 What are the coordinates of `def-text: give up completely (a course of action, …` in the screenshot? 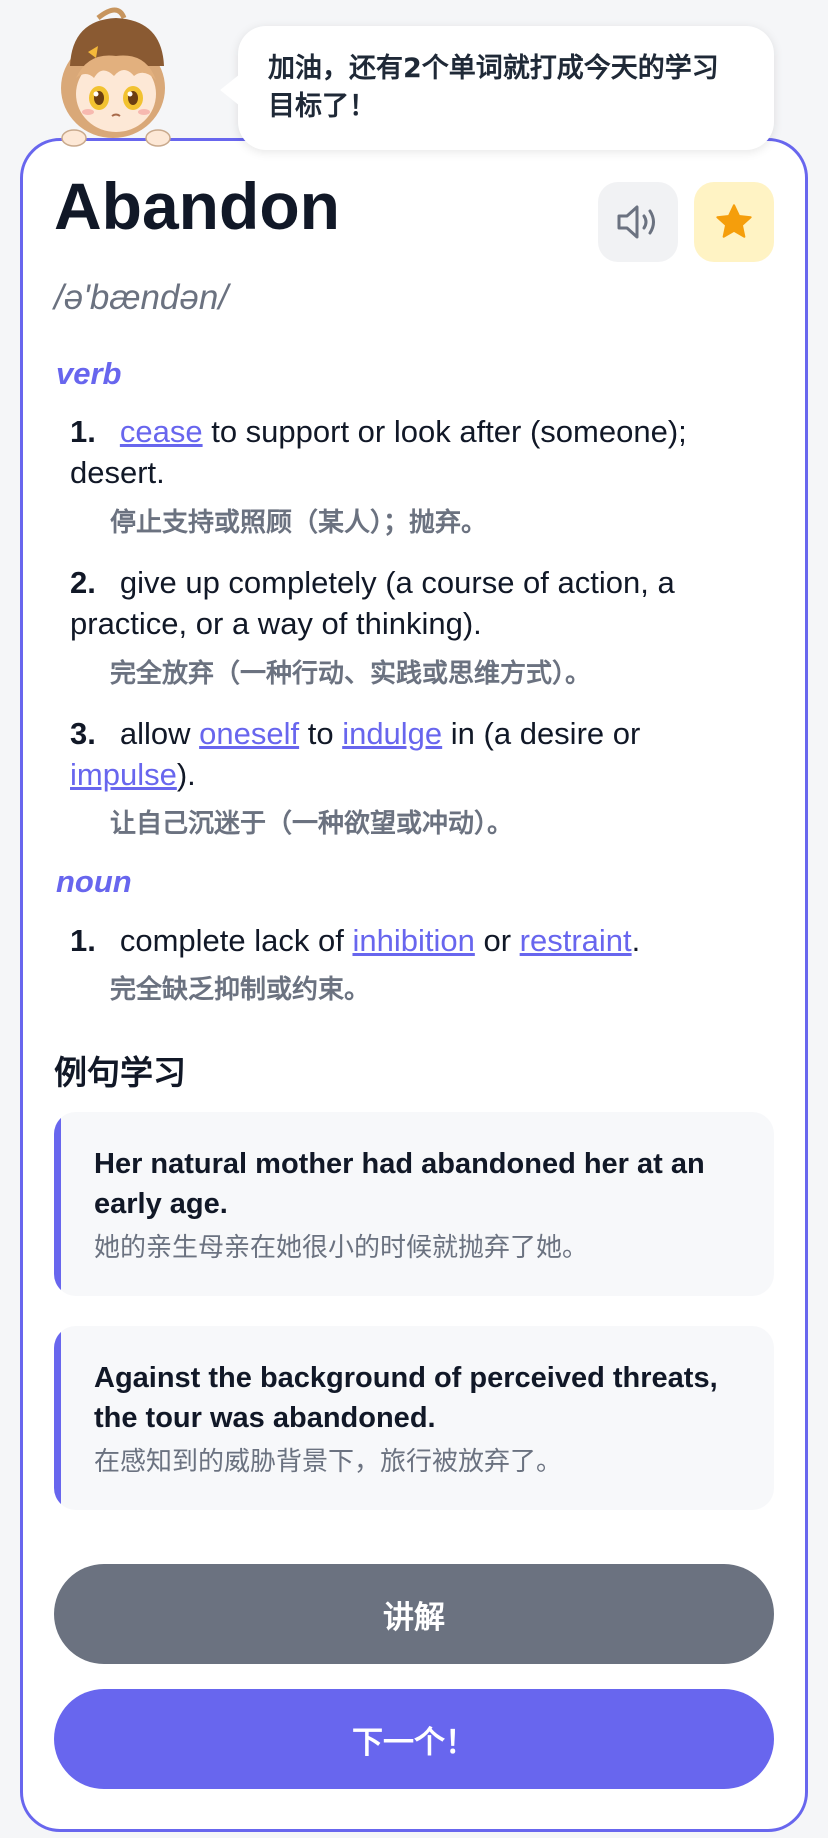 It's located at (372, 603).